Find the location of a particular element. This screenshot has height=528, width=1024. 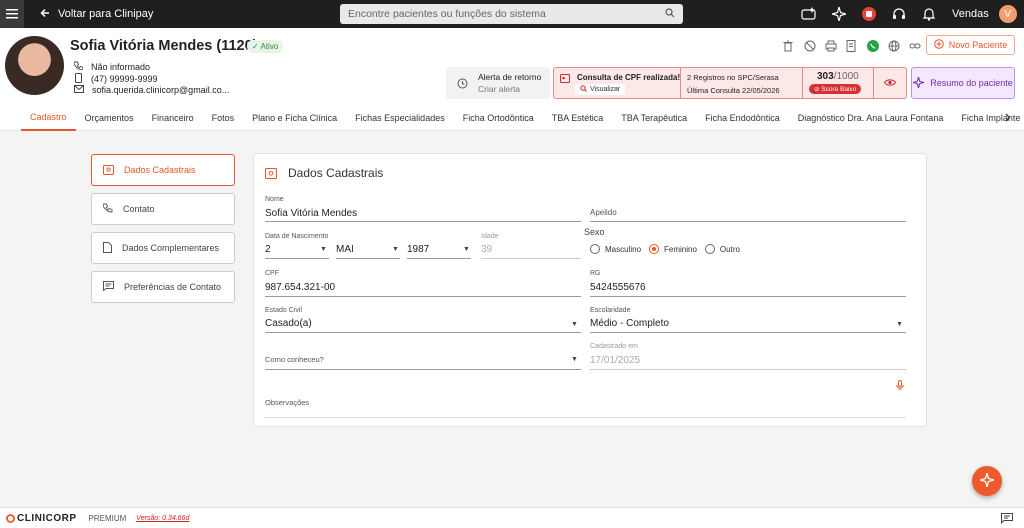

trash-icon is located at coordinates (789, 46).